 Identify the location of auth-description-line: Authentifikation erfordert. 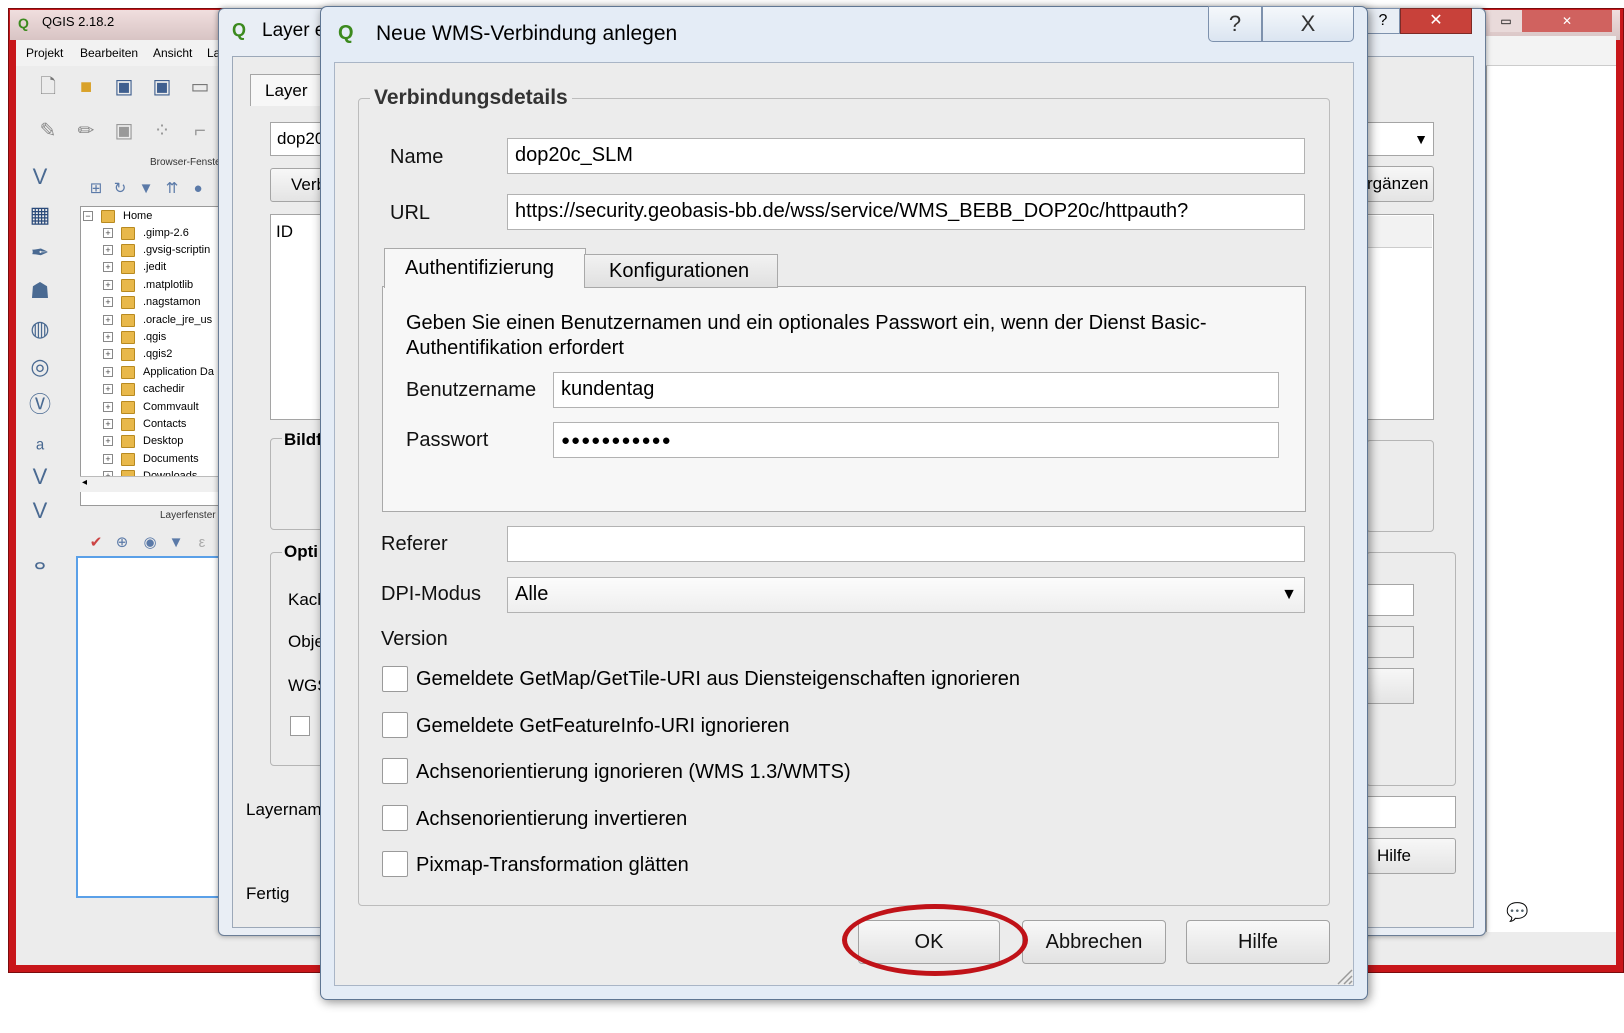
(515, 348).